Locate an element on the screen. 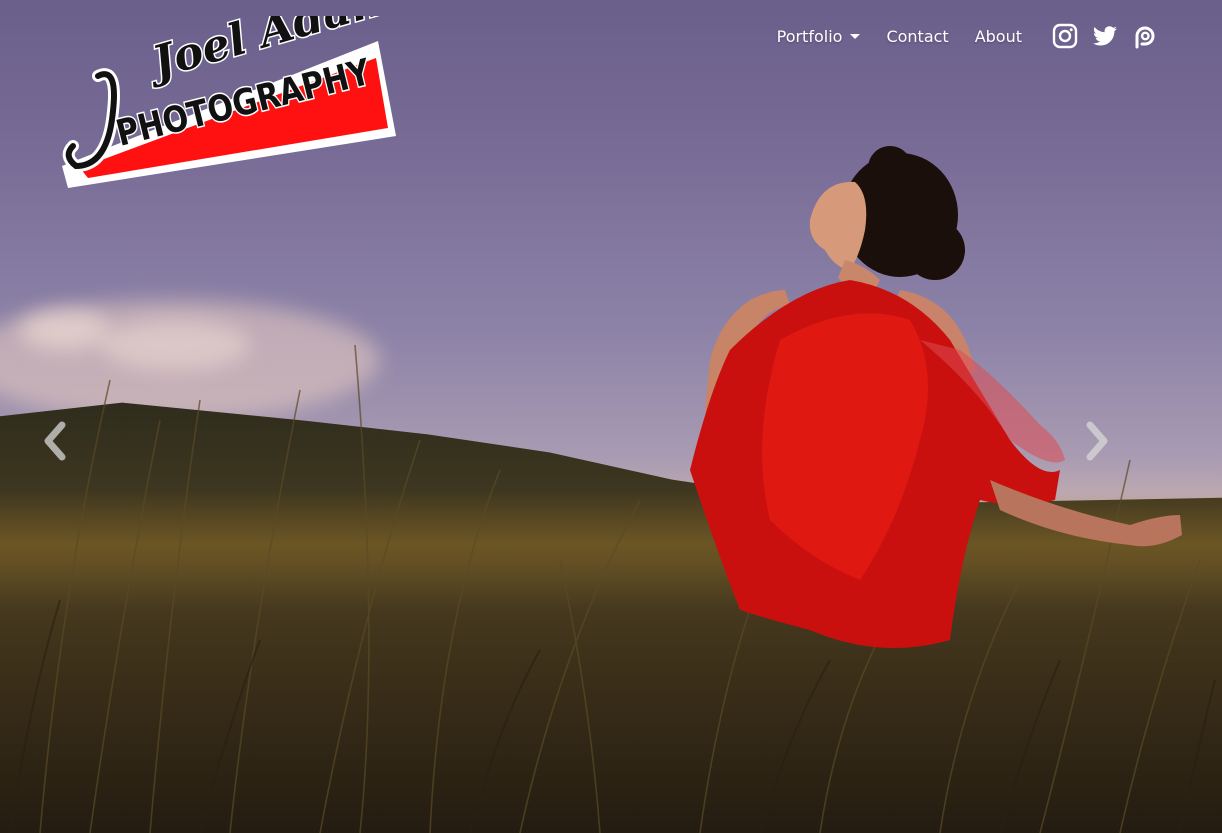 The height and width of the screenshot is (833, 1222). main-nav: Portfolio Contact About is located at coordinates (967, 36).